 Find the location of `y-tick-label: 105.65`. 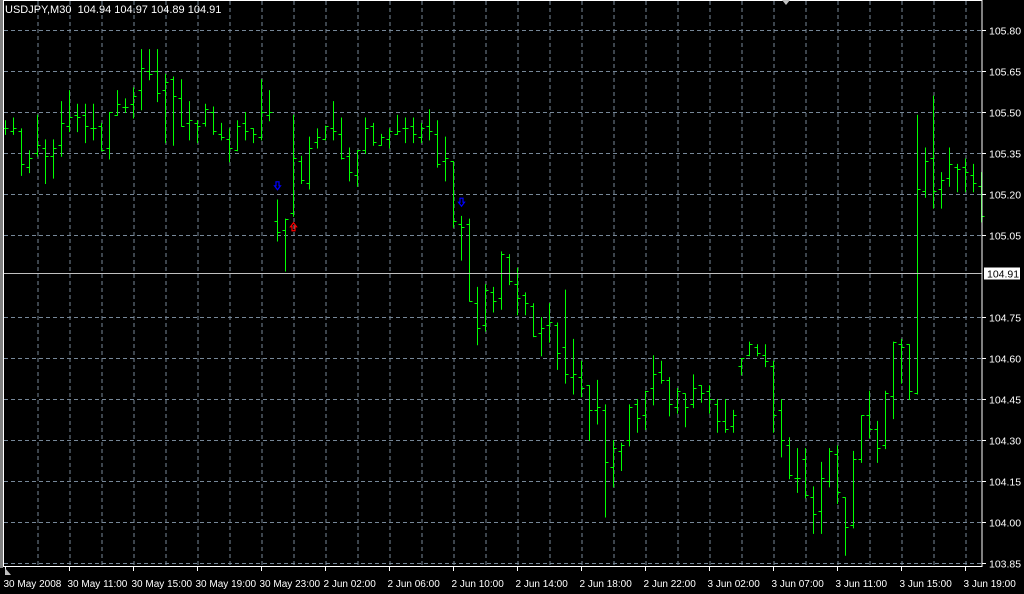

y-tick-label: 105.65 is located at coordinates (1005, 73).